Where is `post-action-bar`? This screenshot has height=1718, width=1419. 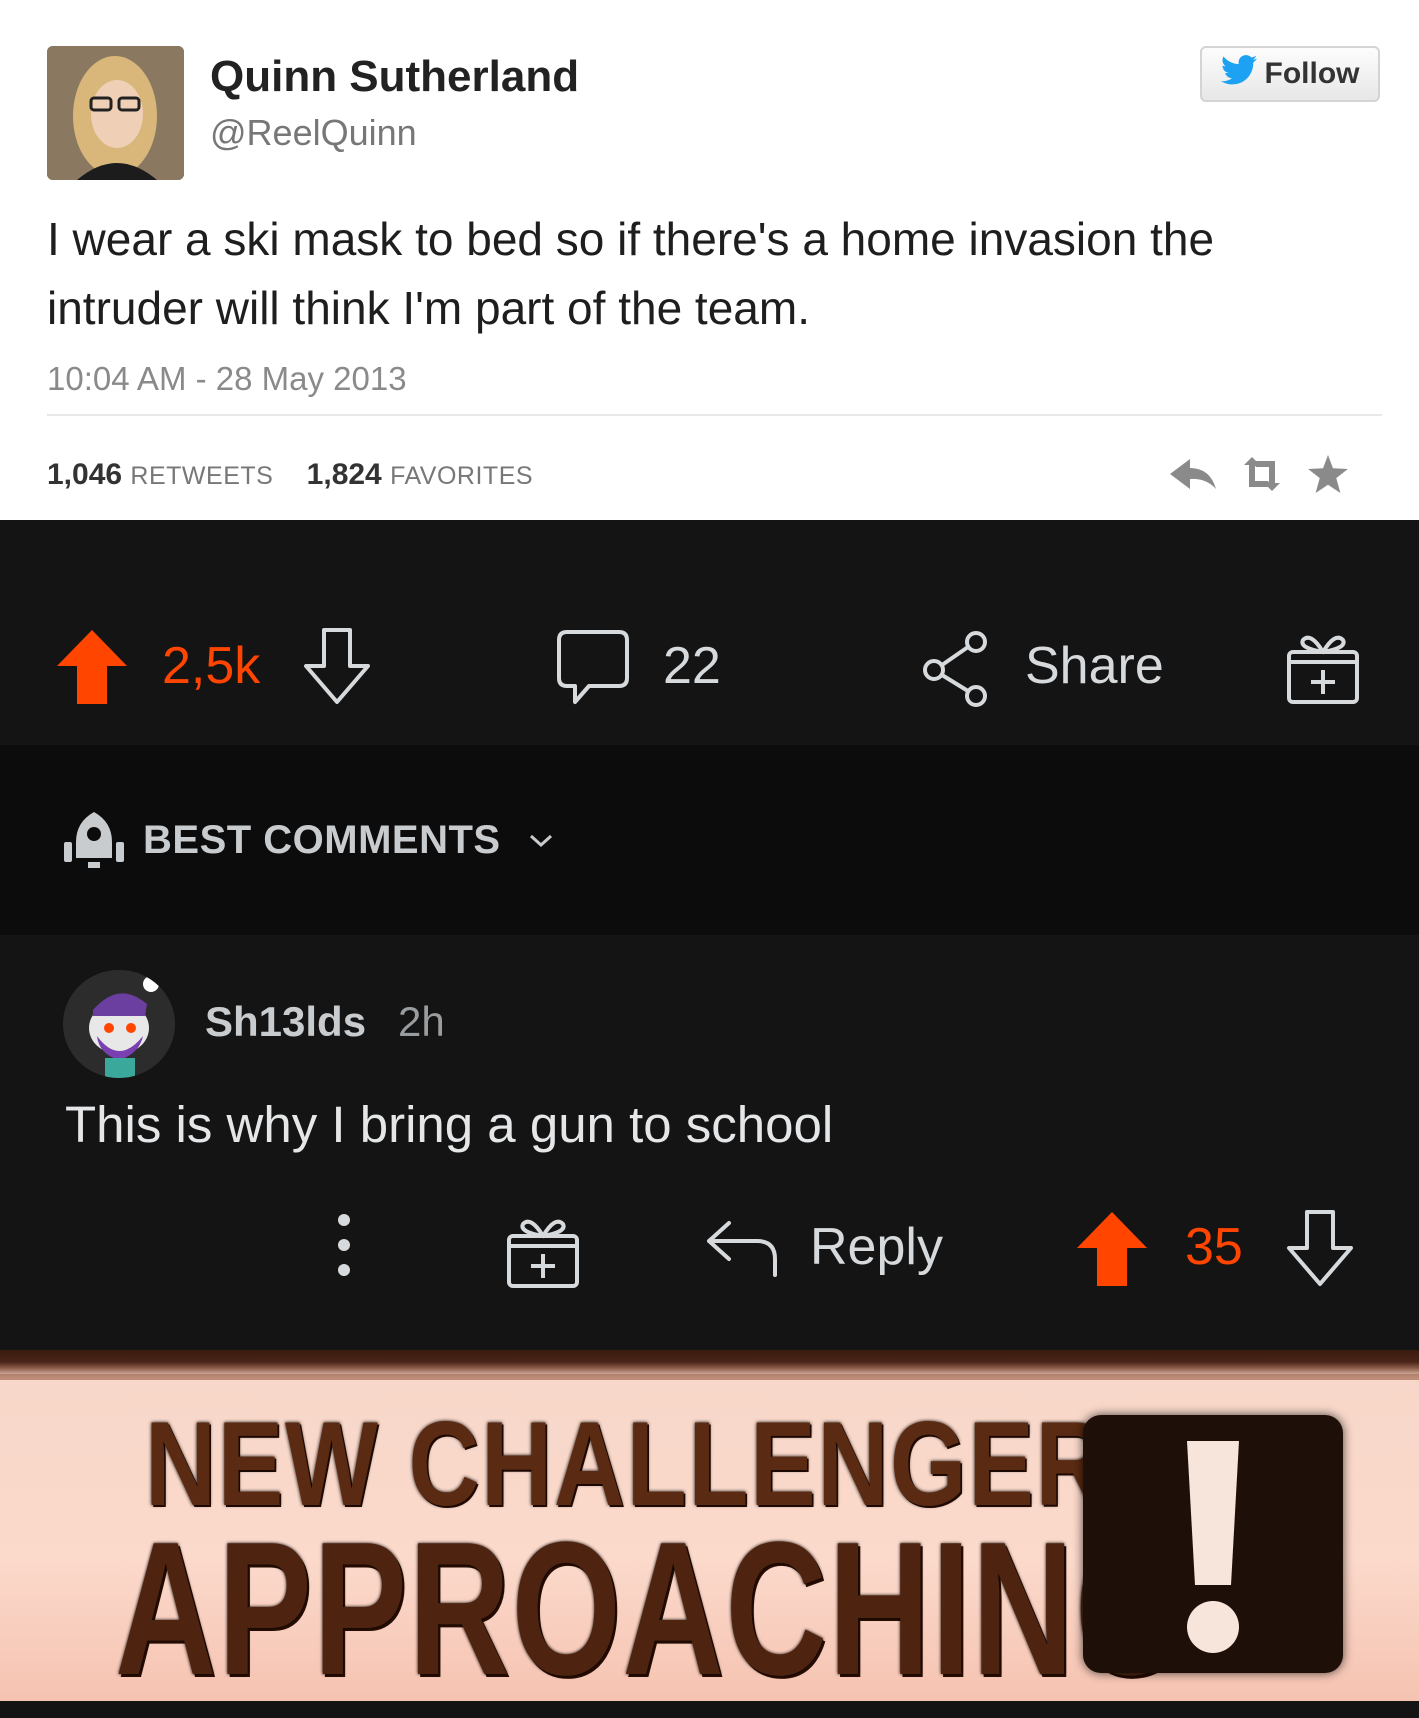
post-action-bar is located at coordinates (709, 632).